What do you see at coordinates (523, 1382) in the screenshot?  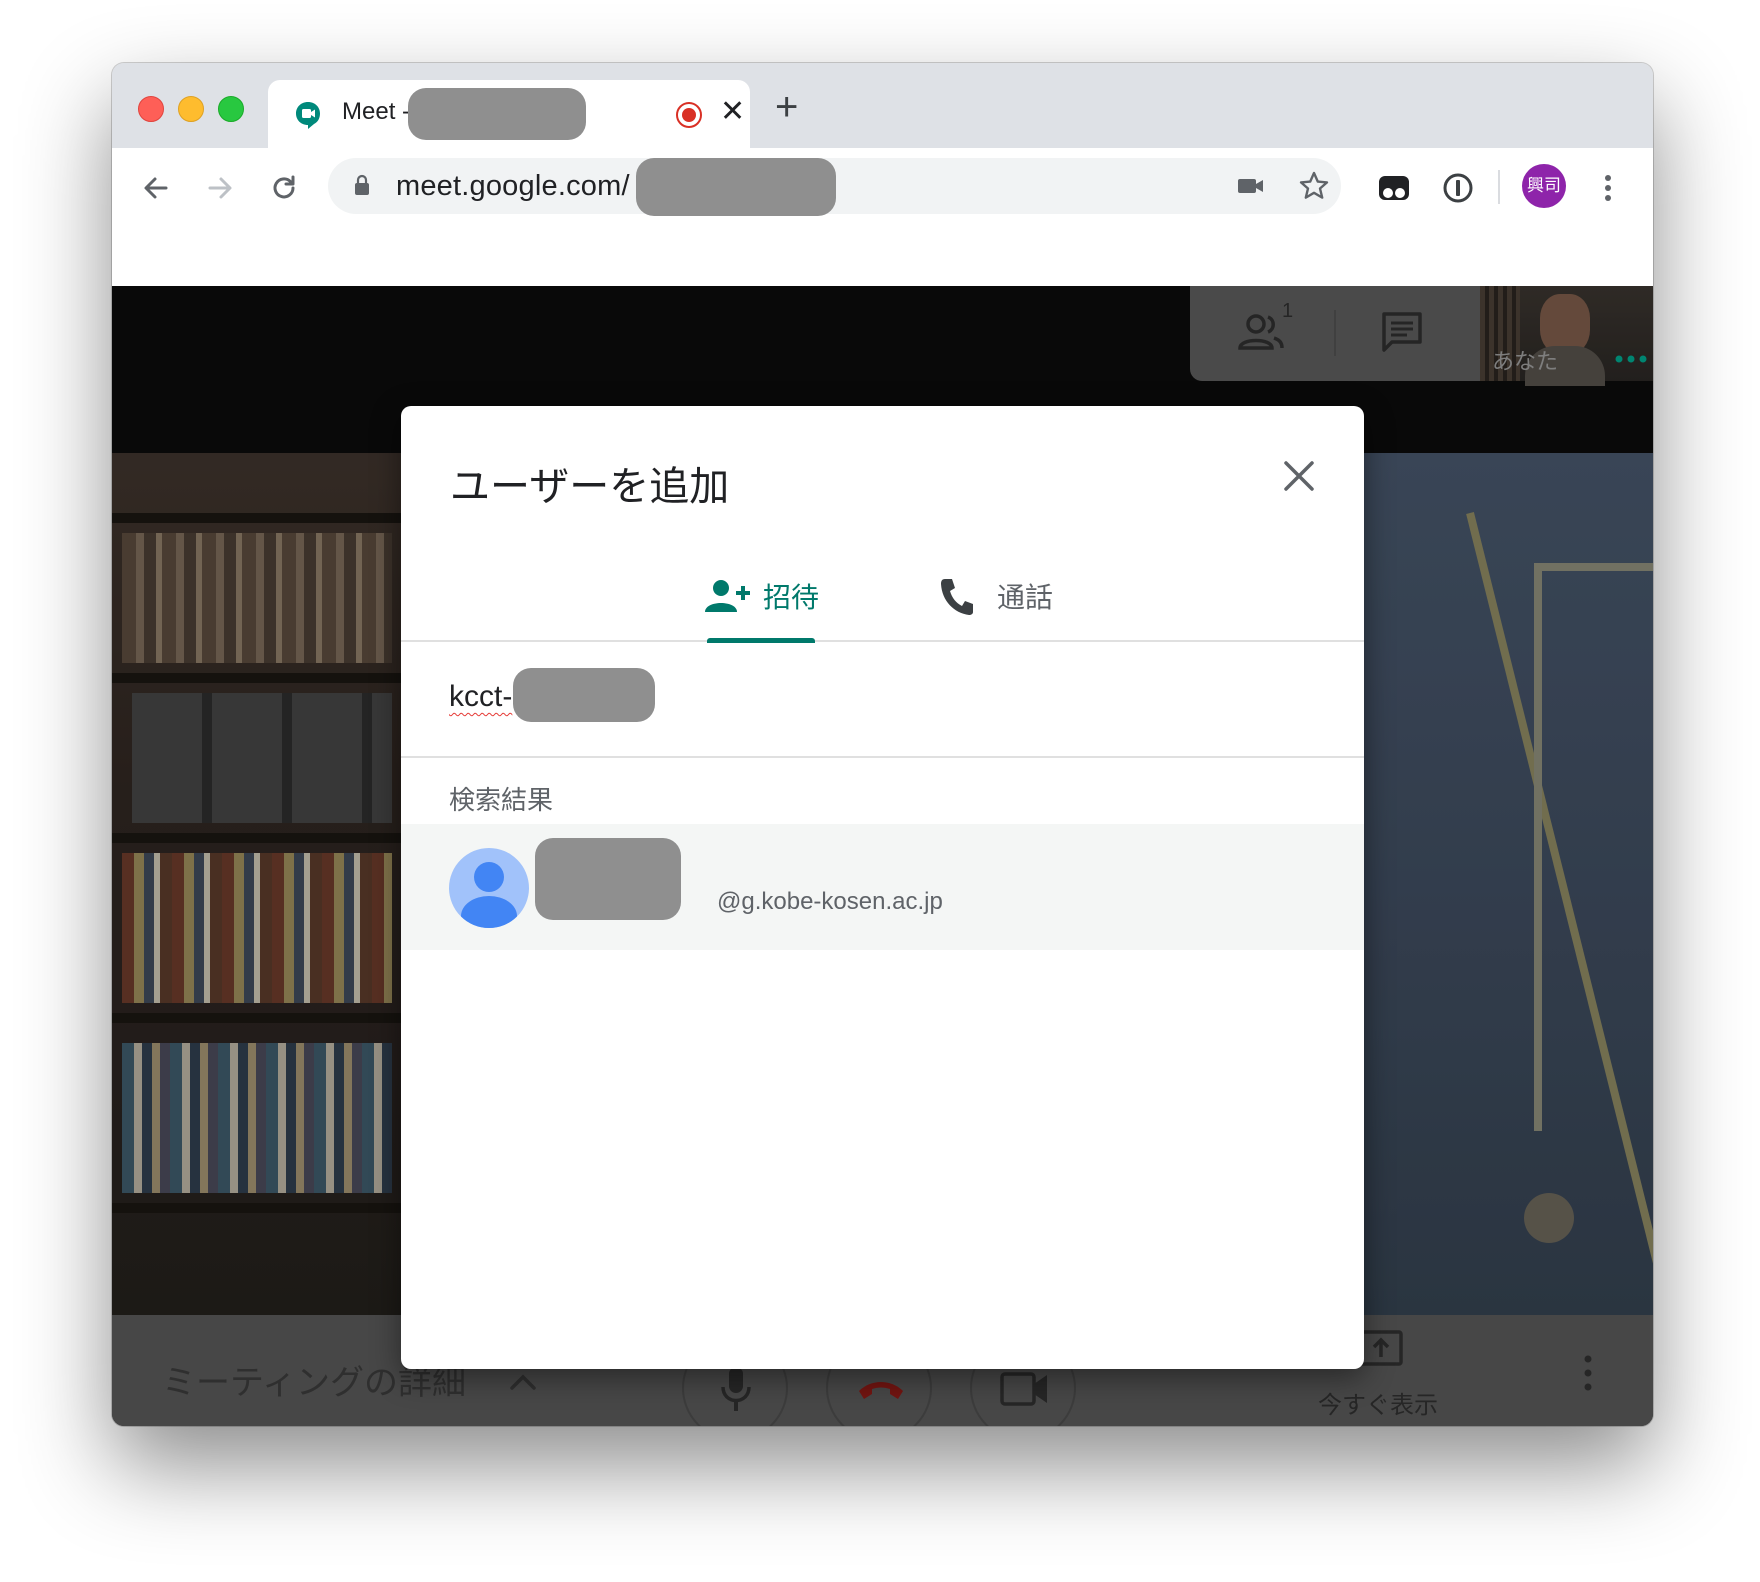 I see `chevron-up-icon` at bounding box center [523, 1382].